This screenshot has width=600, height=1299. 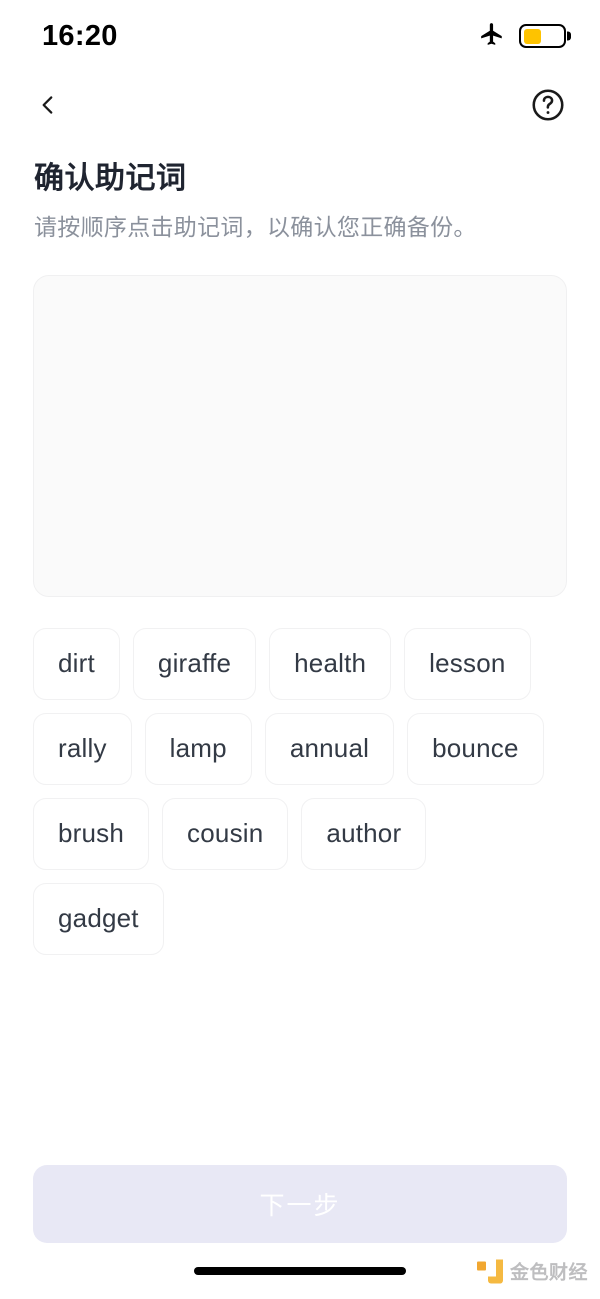 What do you see at coordinates (198, 748) in the screenshot?
I see `word-chip: lamp` at bounding box center [198, 748].